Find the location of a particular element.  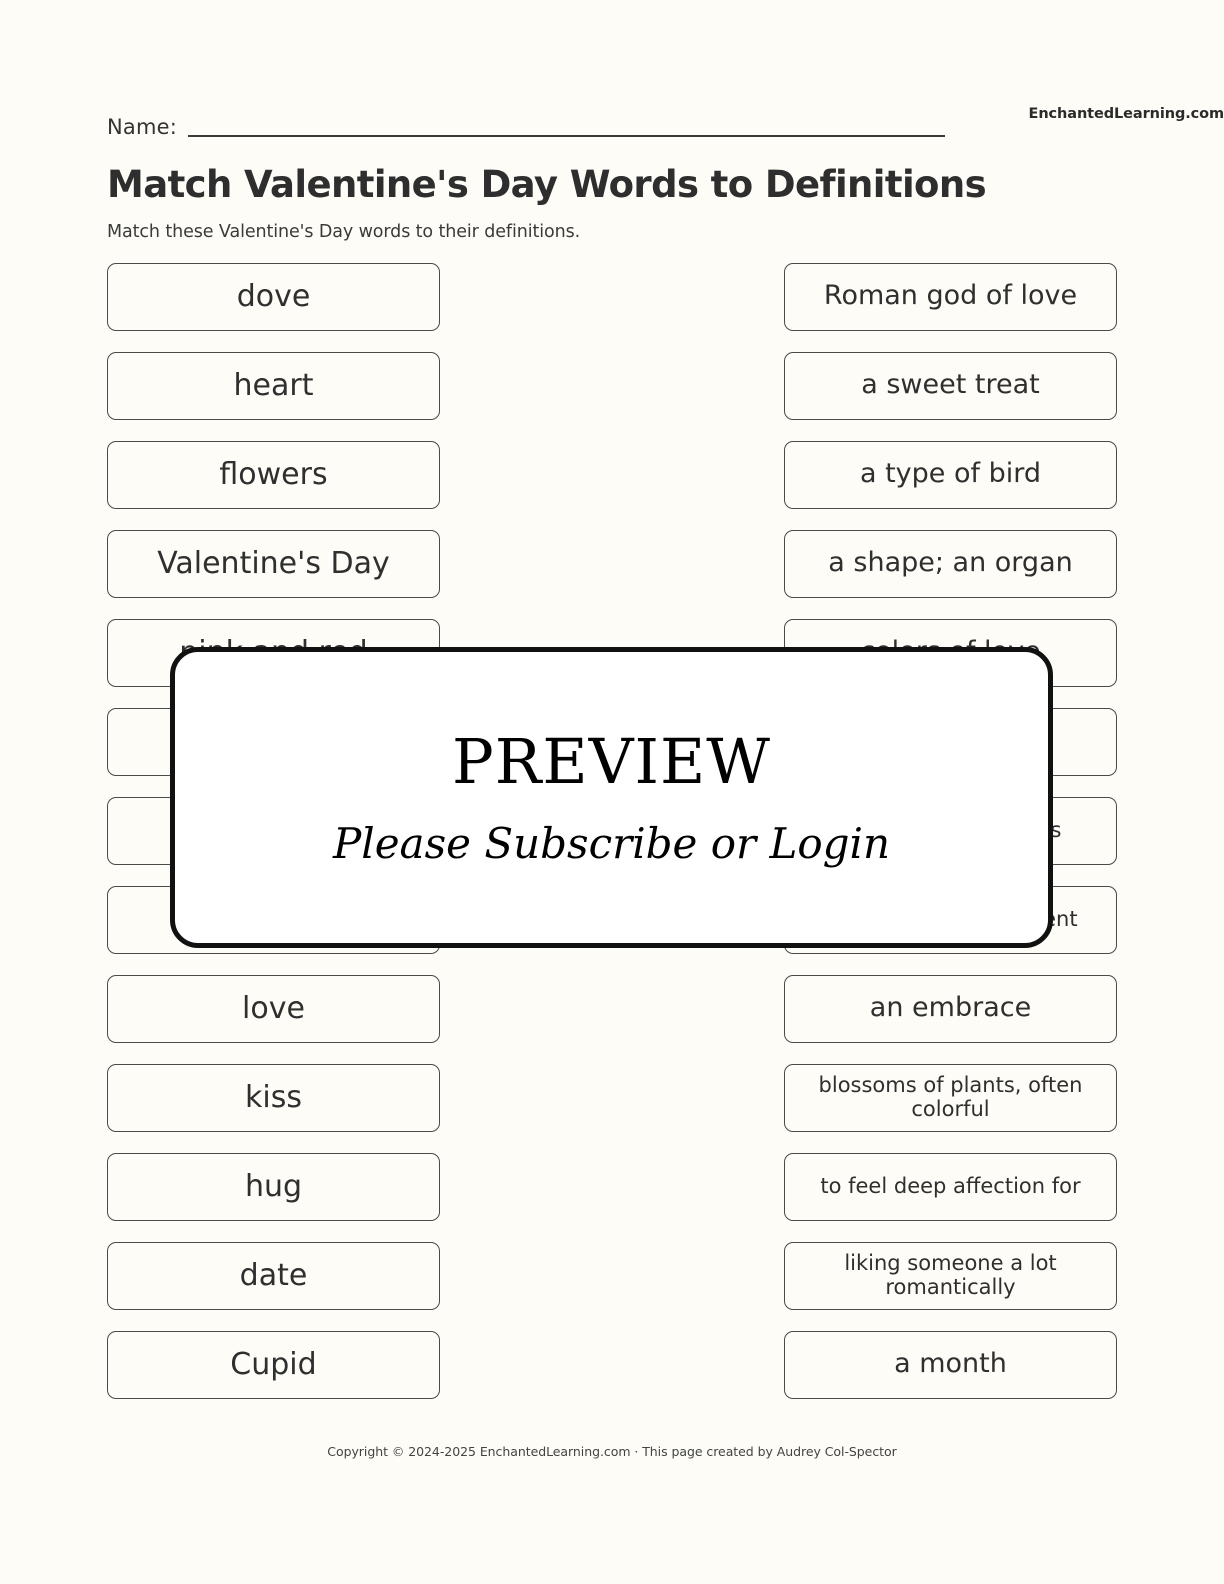

word-box-label: Cupid is located at coordinates (273, 1364).